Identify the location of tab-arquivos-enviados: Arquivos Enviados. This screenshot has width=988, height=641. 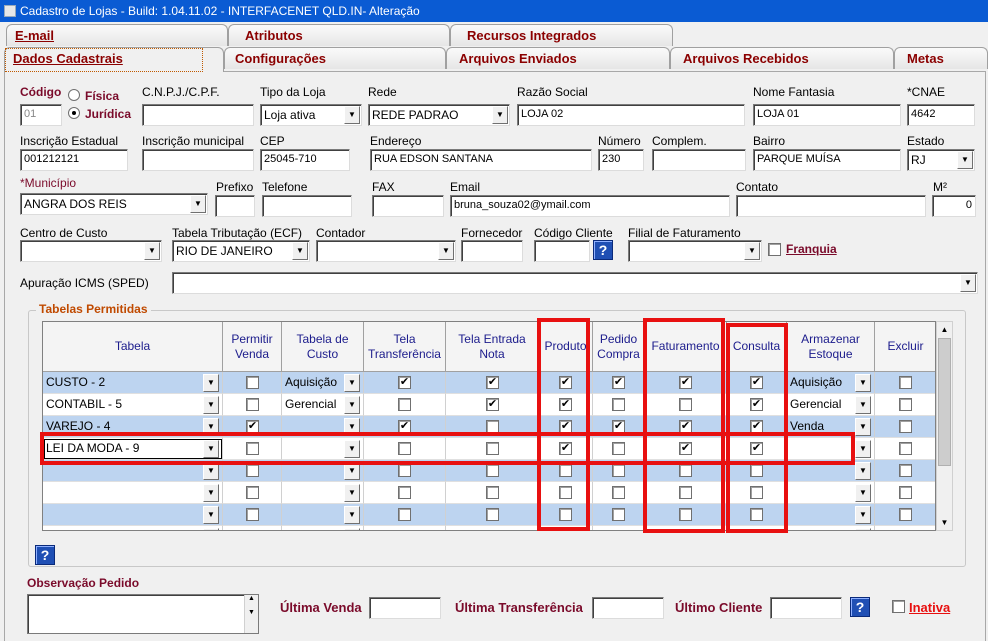
(558, 58).